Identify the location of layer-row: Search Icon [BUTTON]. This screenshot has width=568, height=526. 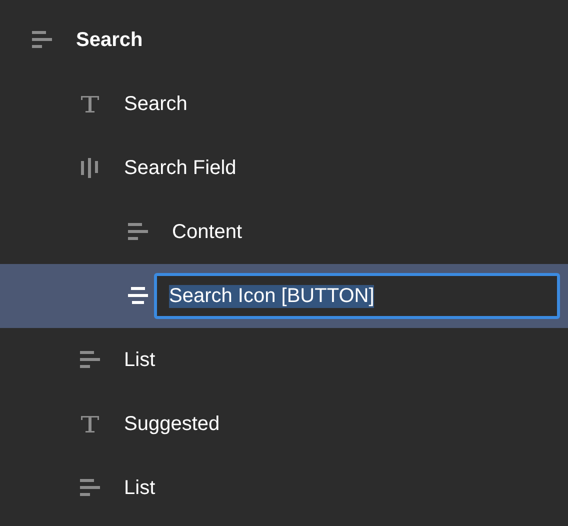
(284, 296).